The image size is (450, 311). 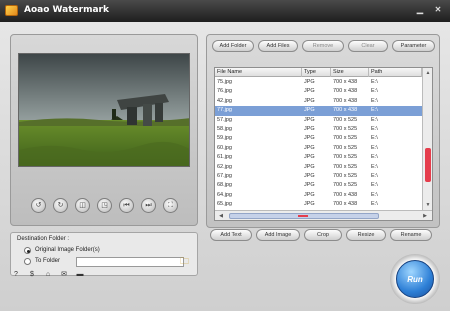 What do you see at coordinates (415, 279) in the screenshot?
I see `run-button: Run` at bounding box center [415, 279].